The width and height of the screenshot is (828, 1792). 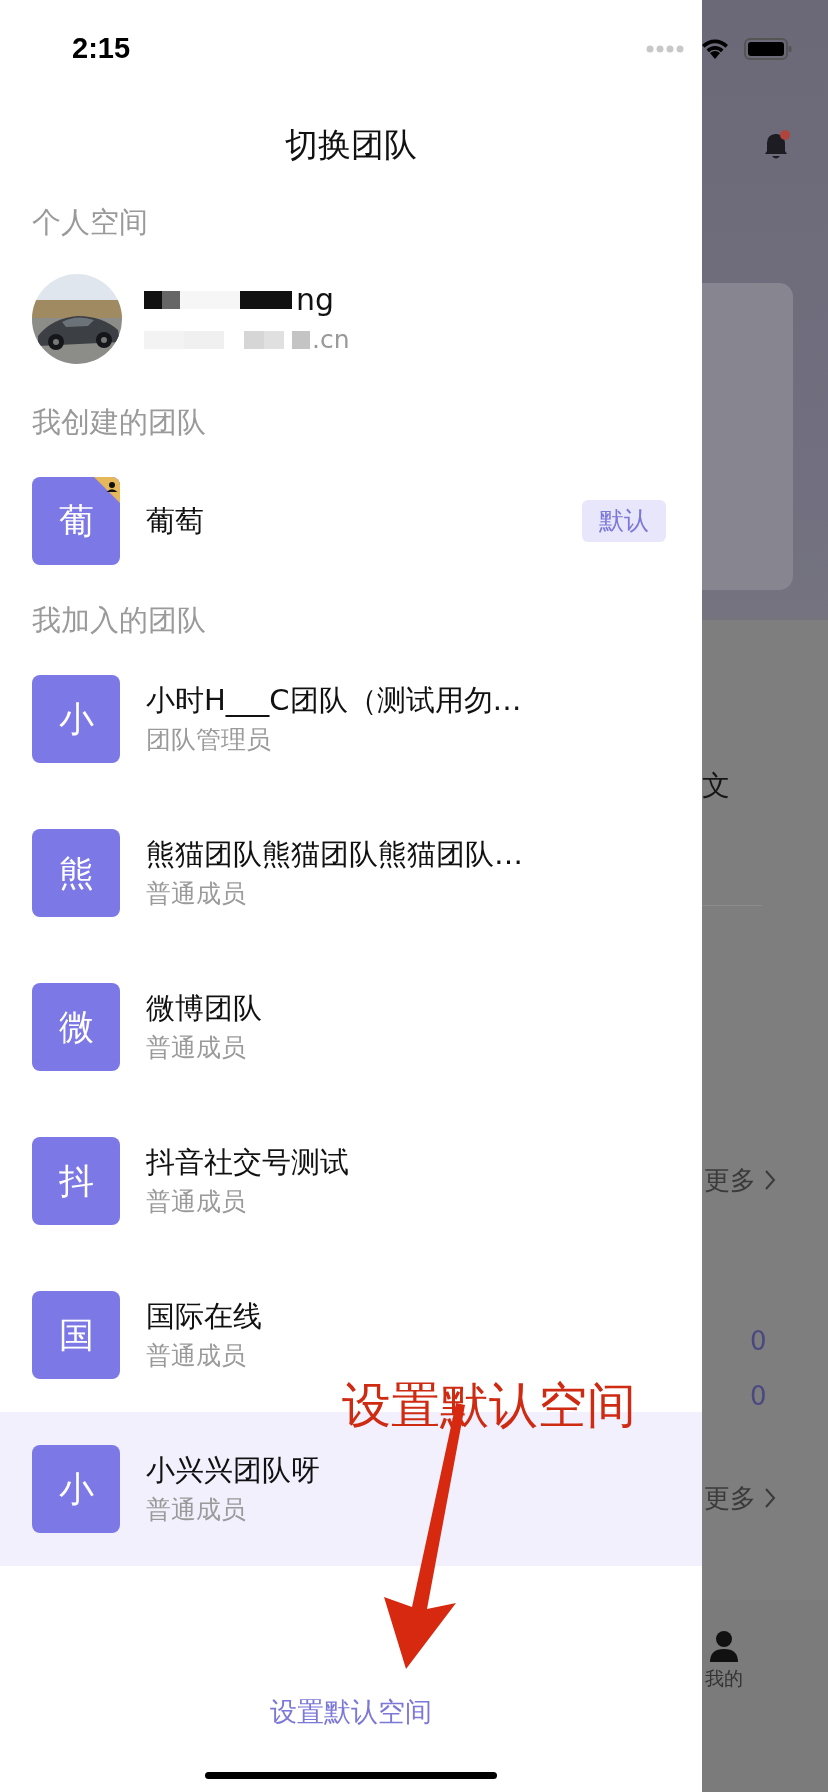 I want to click on section-heading: 个人空间, so click(x=90, y=222).